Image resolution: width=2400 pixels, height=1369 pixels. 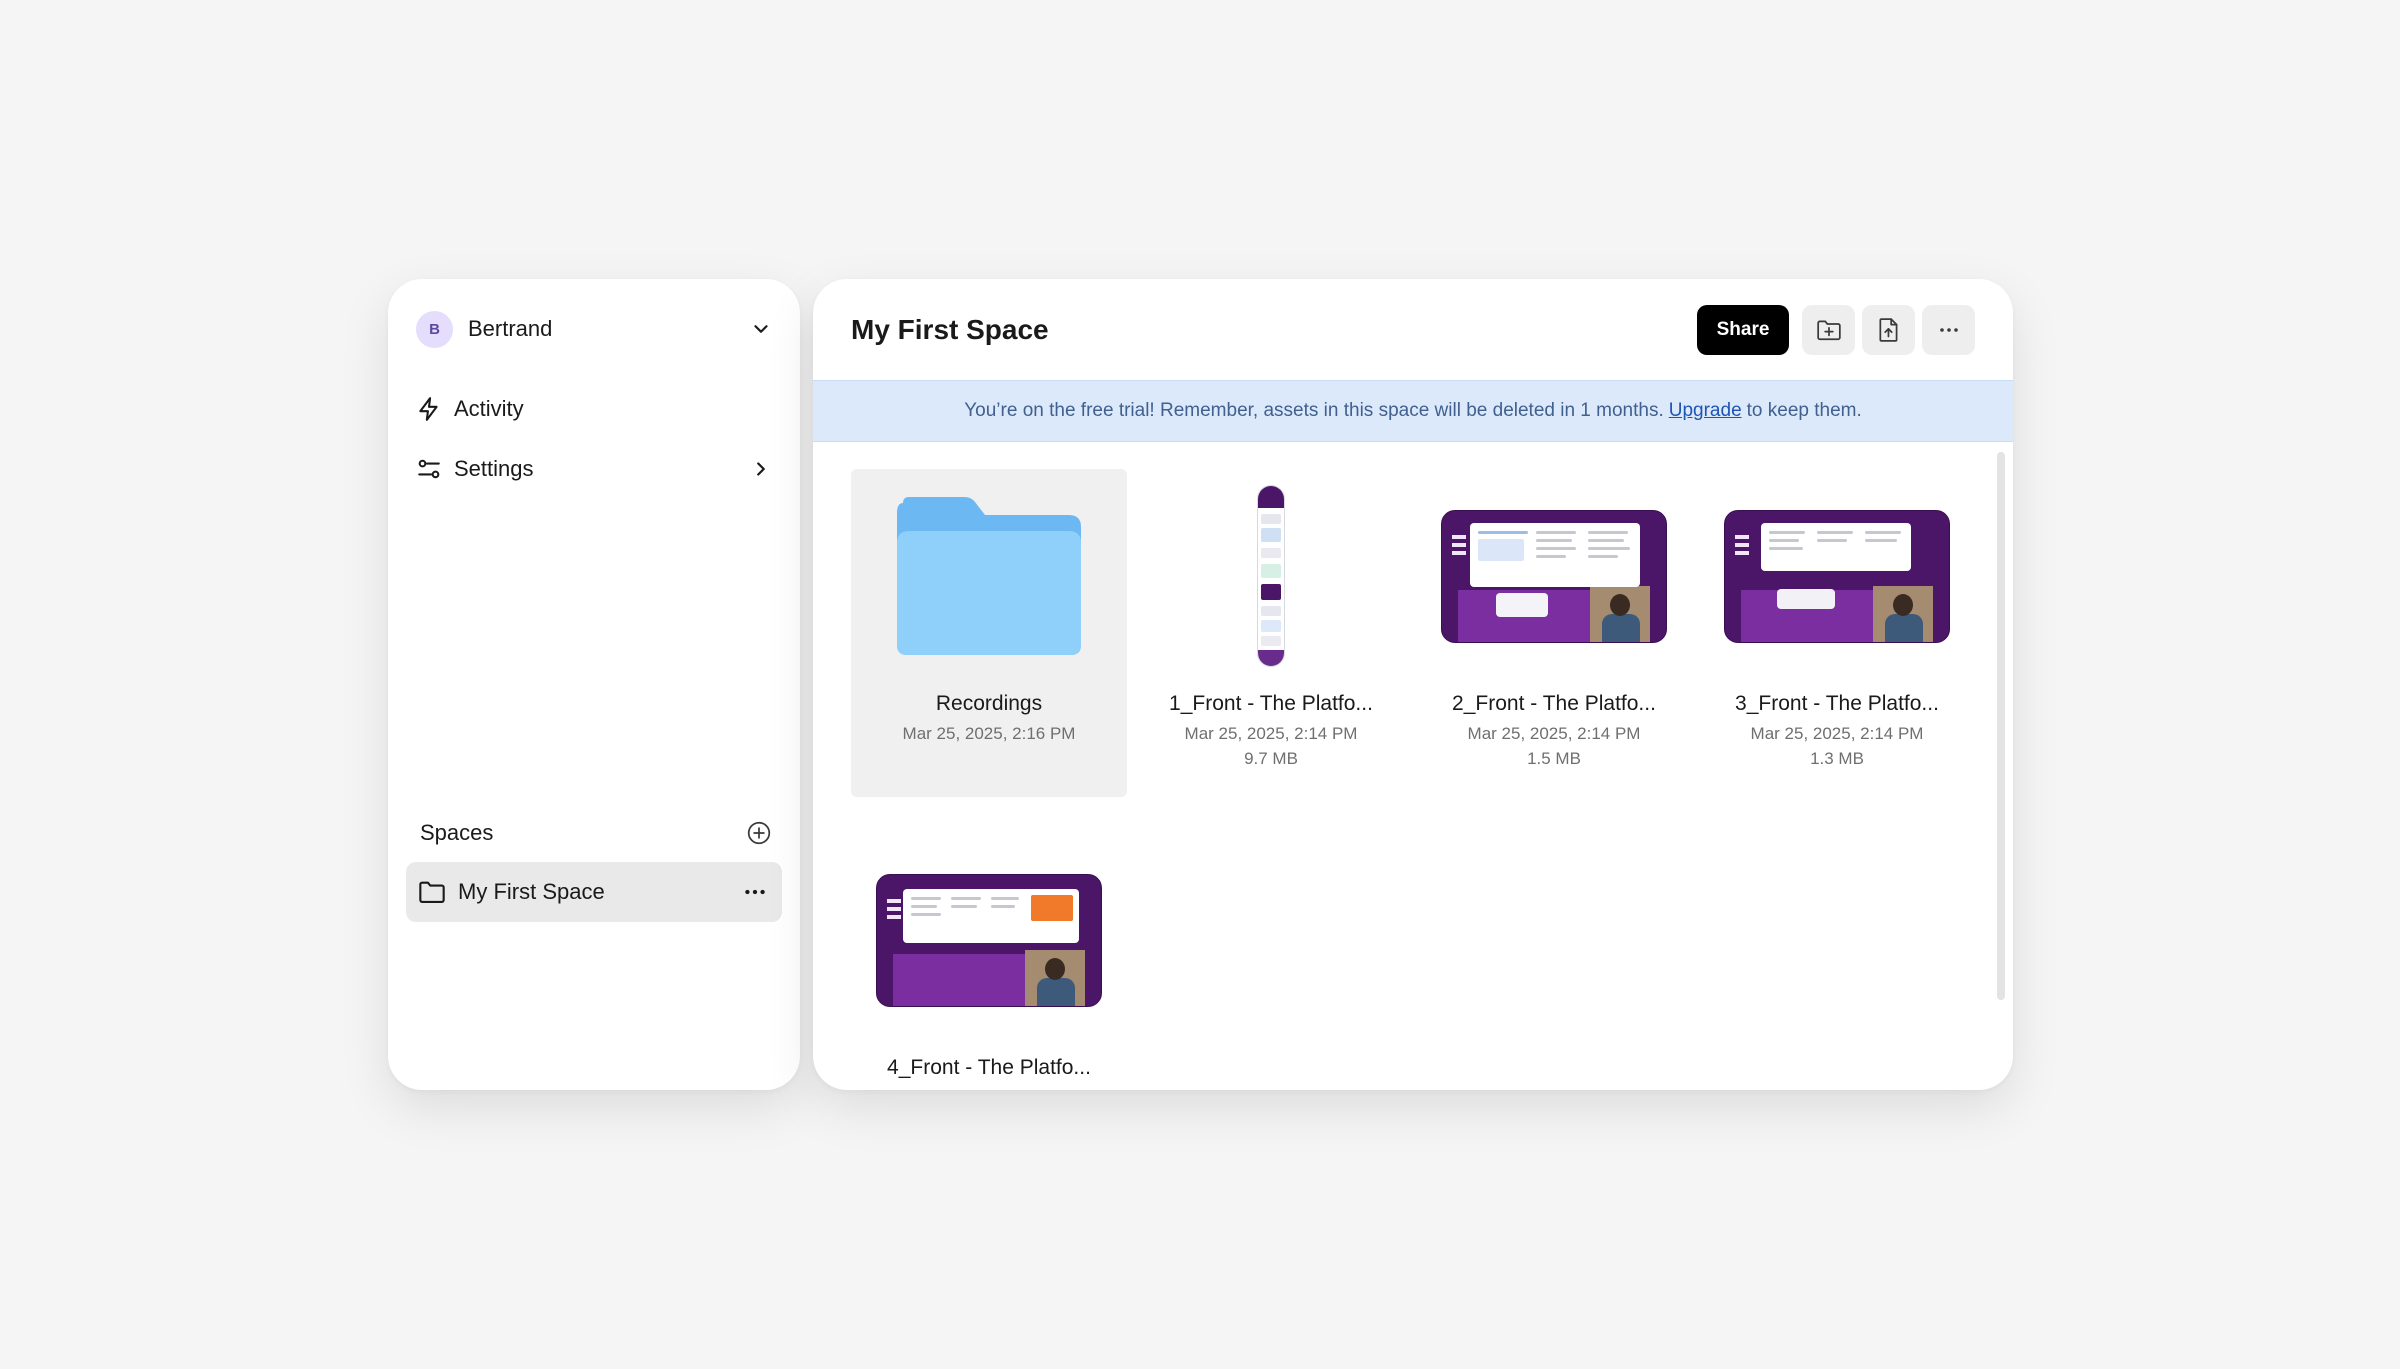 What do you see at coordinates (594, 469) in the screenshot?
I see `sidebar-item-settings: Settings` at bounding box center [594, 469].